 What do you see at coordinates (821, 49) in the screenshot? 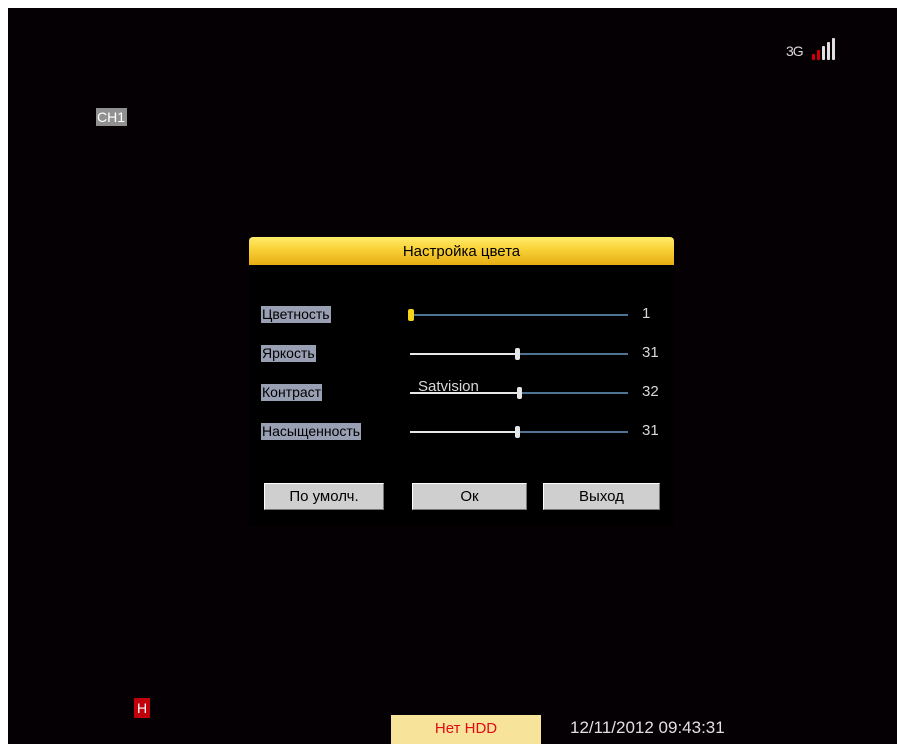
I see `network-status: 3G` at bounding box center [821, 49].